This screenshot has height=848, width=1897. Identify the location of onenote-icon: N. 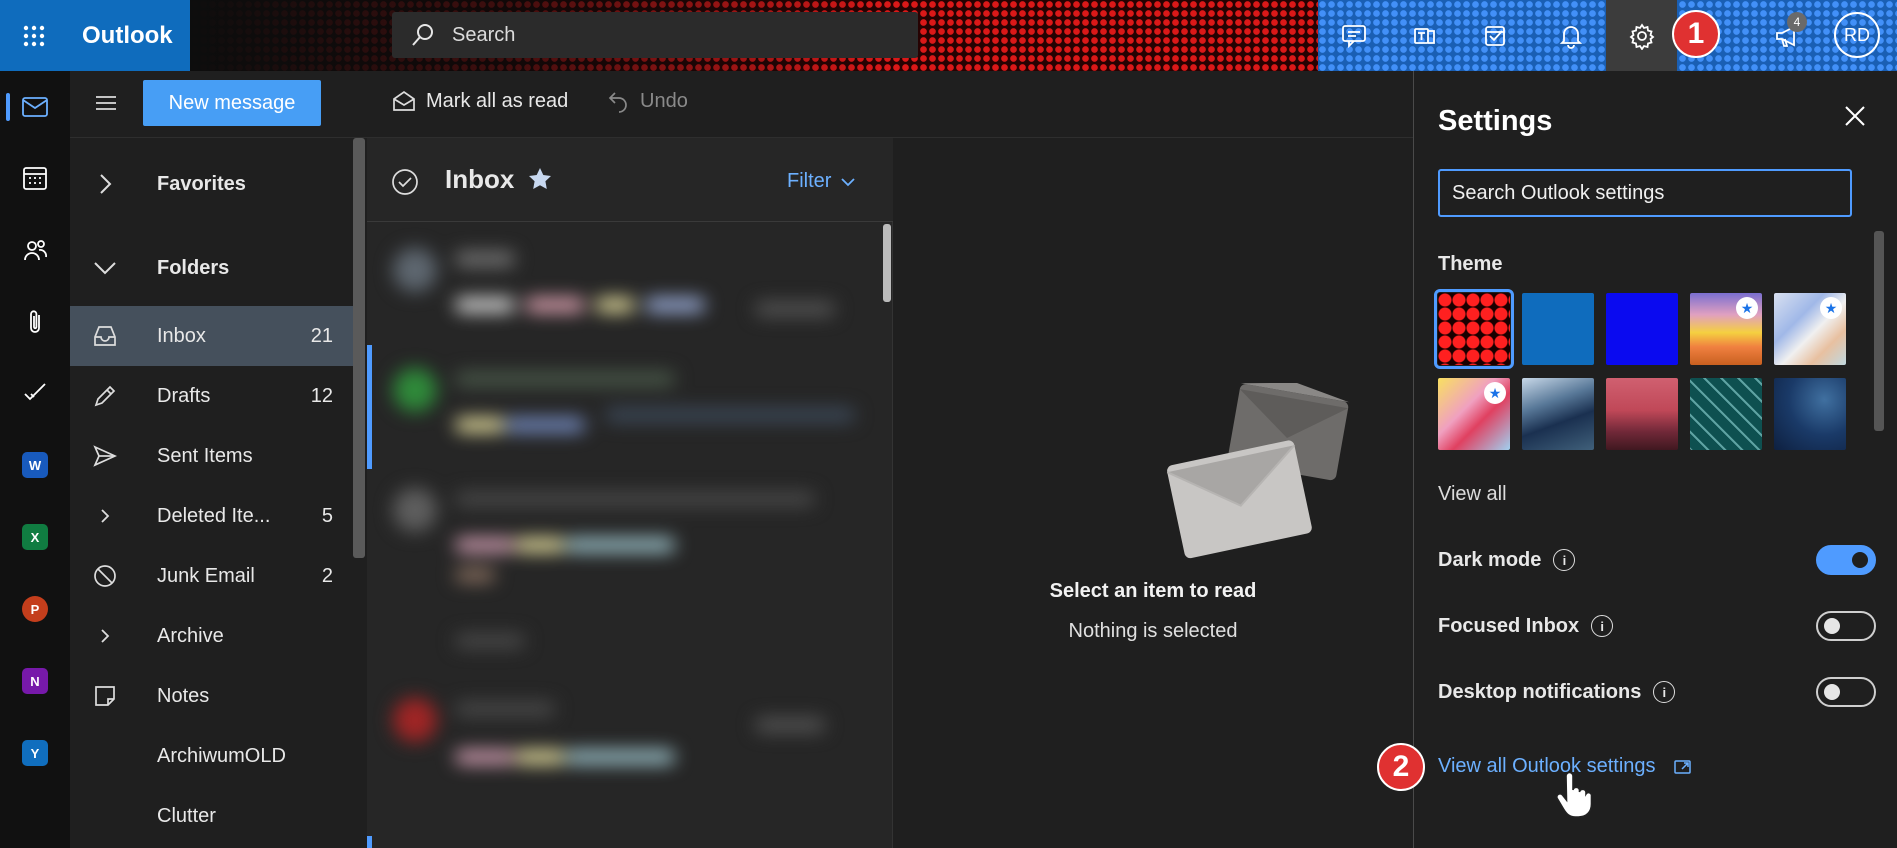
(35, 681).